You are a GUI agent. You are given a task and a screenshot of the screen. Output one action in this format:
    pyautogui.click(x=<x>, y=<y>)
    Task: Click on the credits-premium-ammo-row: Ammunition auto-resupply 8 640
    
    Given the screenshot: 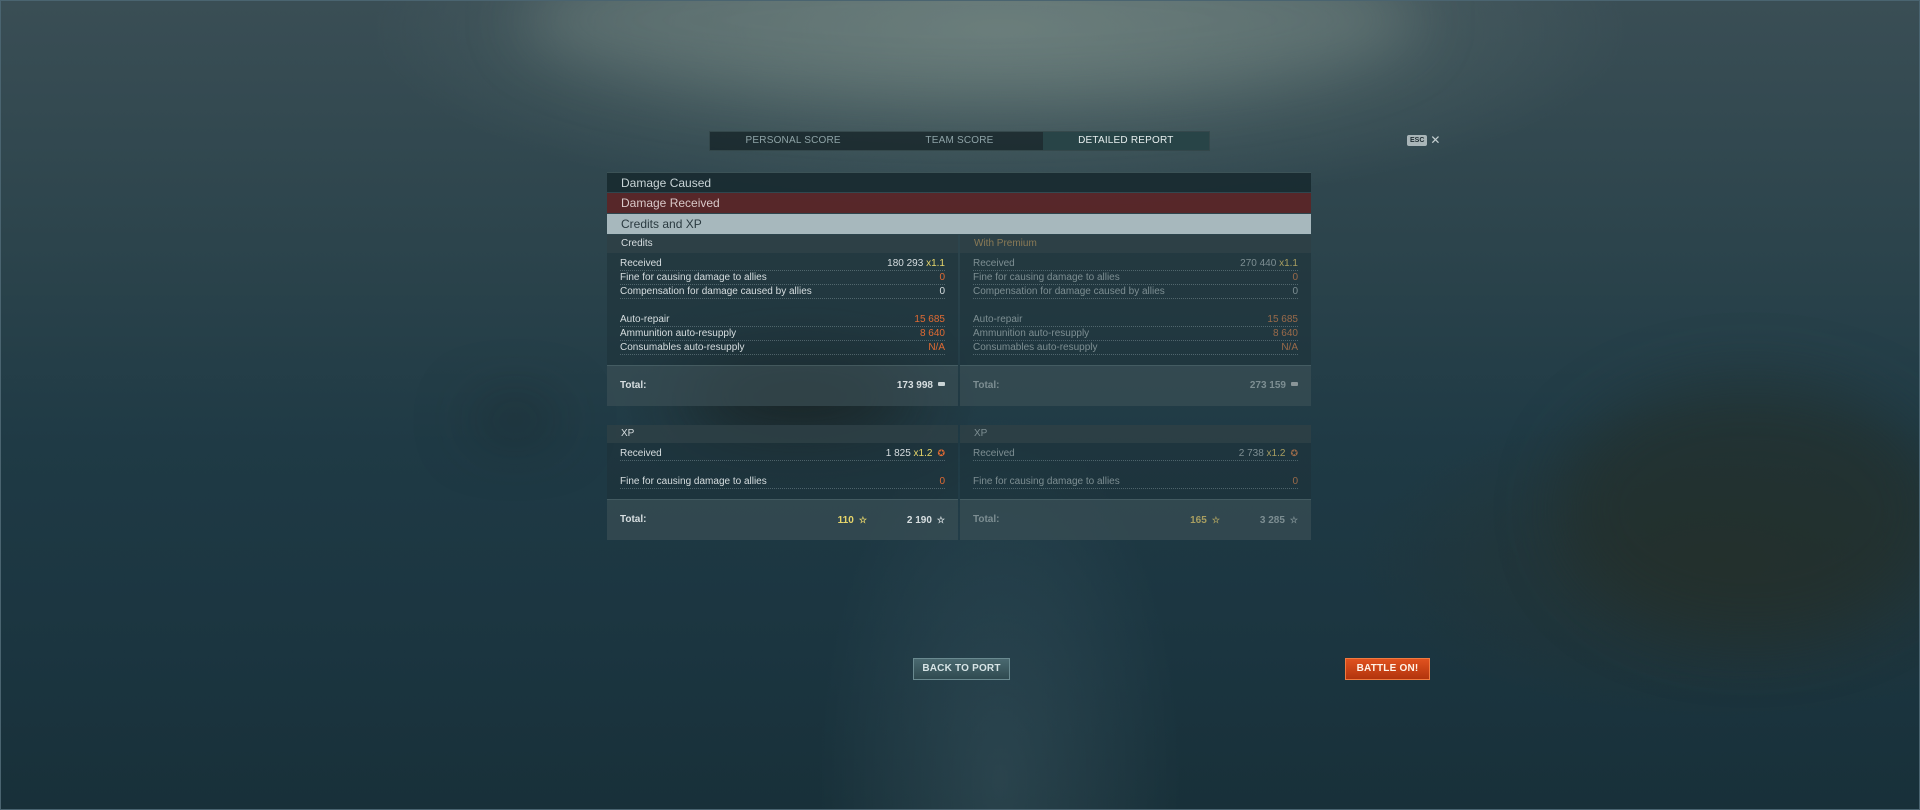 What is the action you would take?
    pyautogui.click(x=1135, y=334)
    